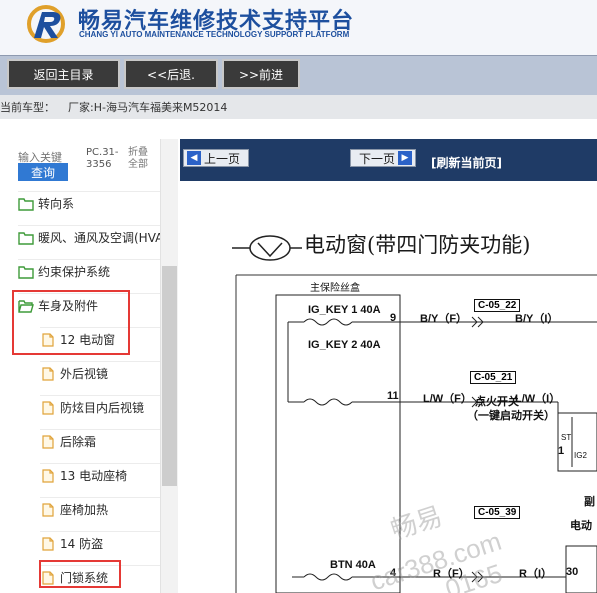 The width and height of the screenshot is (597, 593). I want to click on pin-number: 11, so click(393, 396).